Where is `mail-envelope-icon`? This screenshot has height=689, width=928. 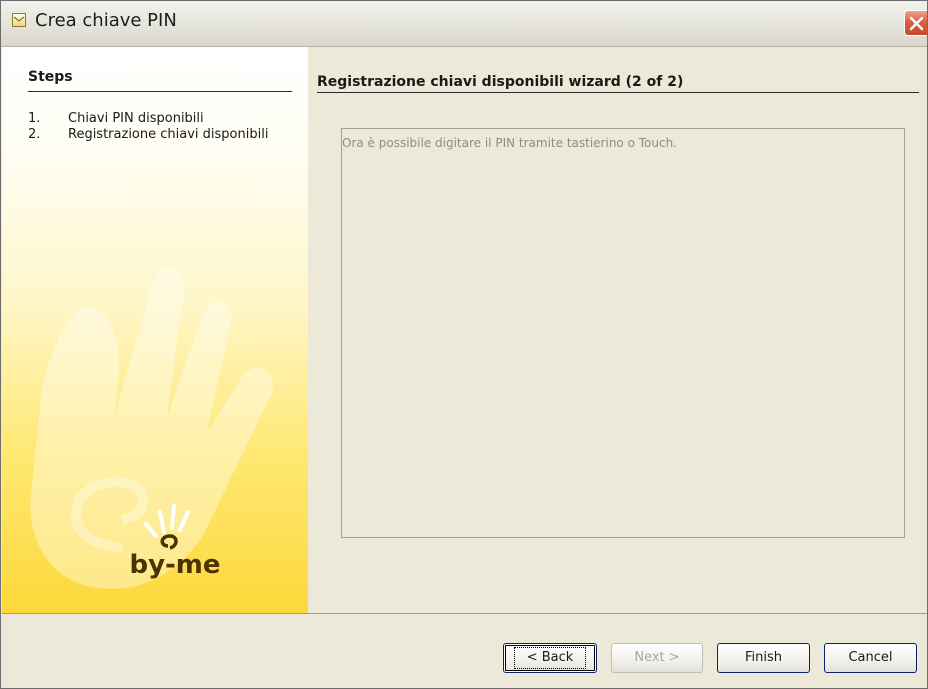
mail-envelope-icon is located at coordinates (19, 20).